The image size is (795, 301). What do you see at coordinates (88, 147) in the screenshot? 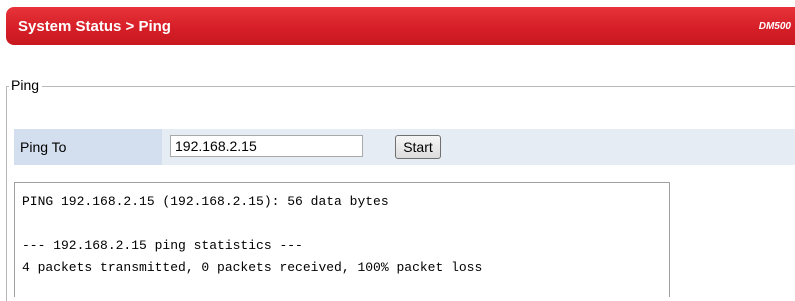
I see `ping-to-label: Ping To` at bounding box center [88, 147].